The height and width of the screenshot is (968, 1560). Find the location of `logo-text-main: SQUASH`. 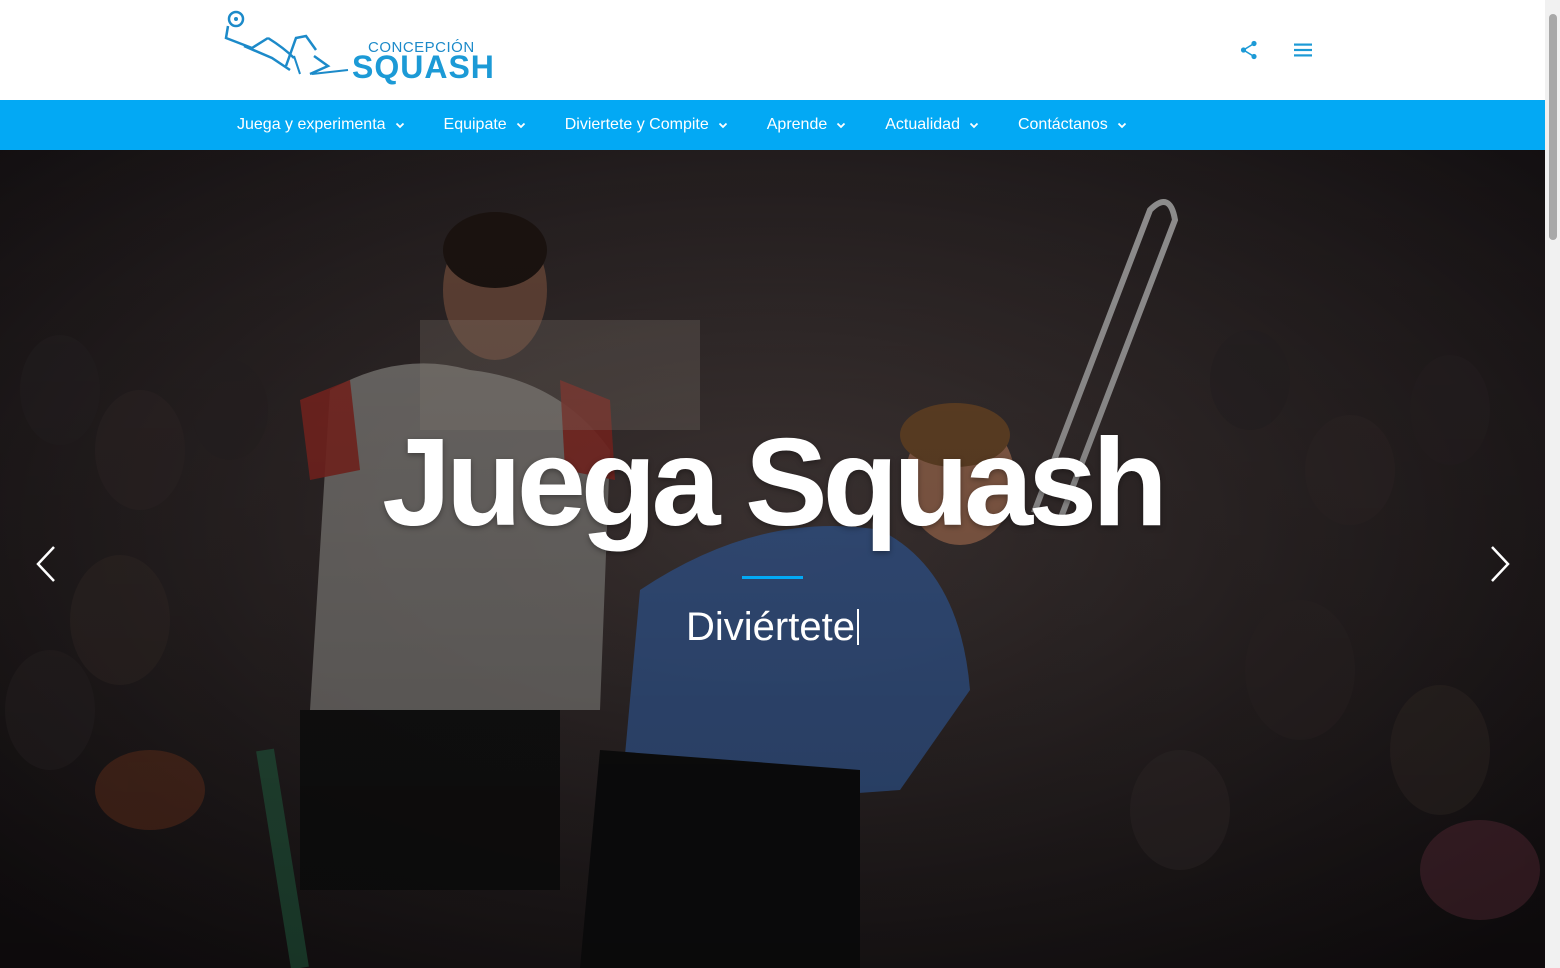

logo-text-main: SQUASH is located at coordinates (423, 67).